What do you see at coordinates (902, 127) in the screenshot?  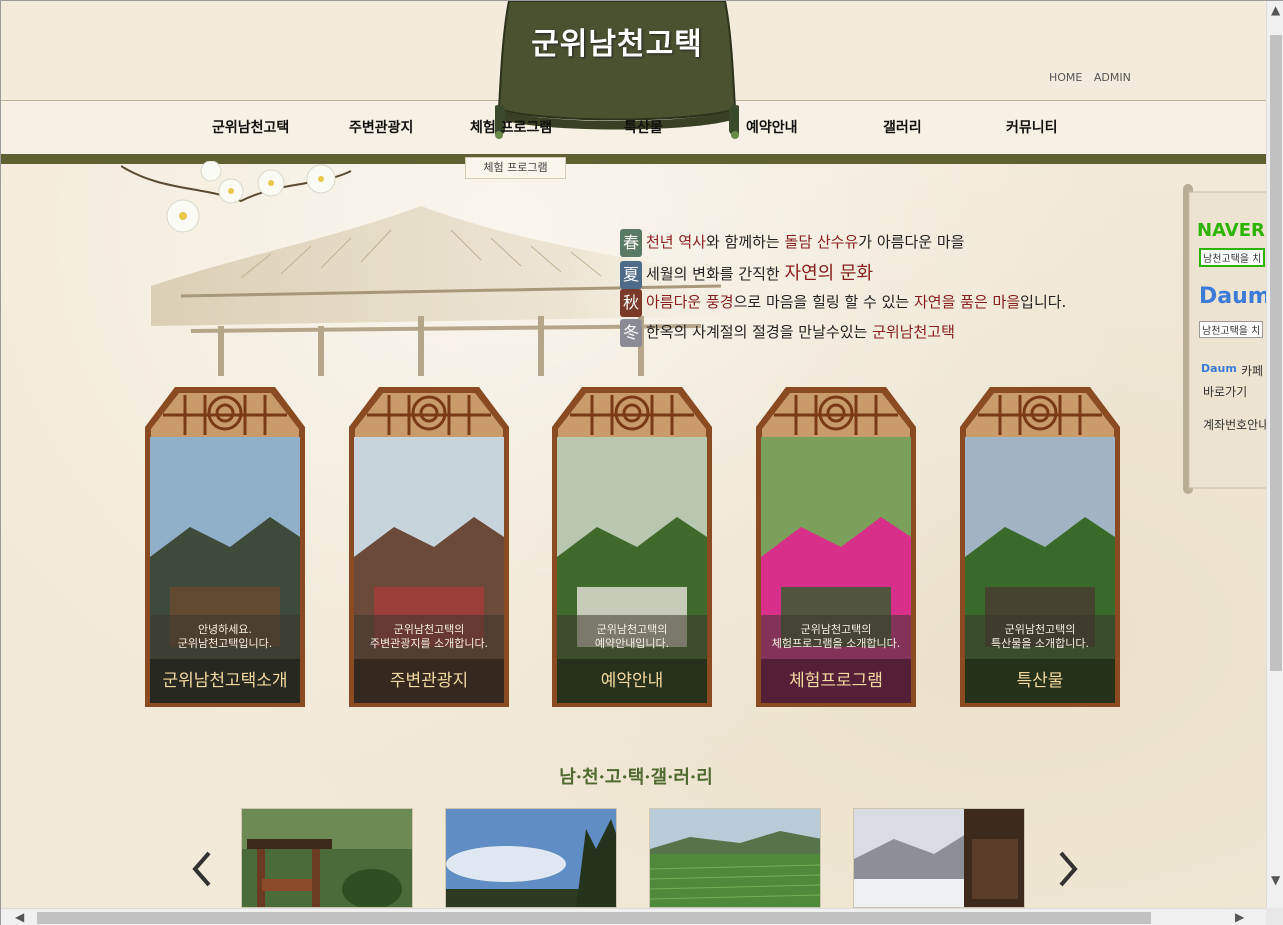 I see `menu-item-gallery: 갤러리` at bounding box center [902, 127].